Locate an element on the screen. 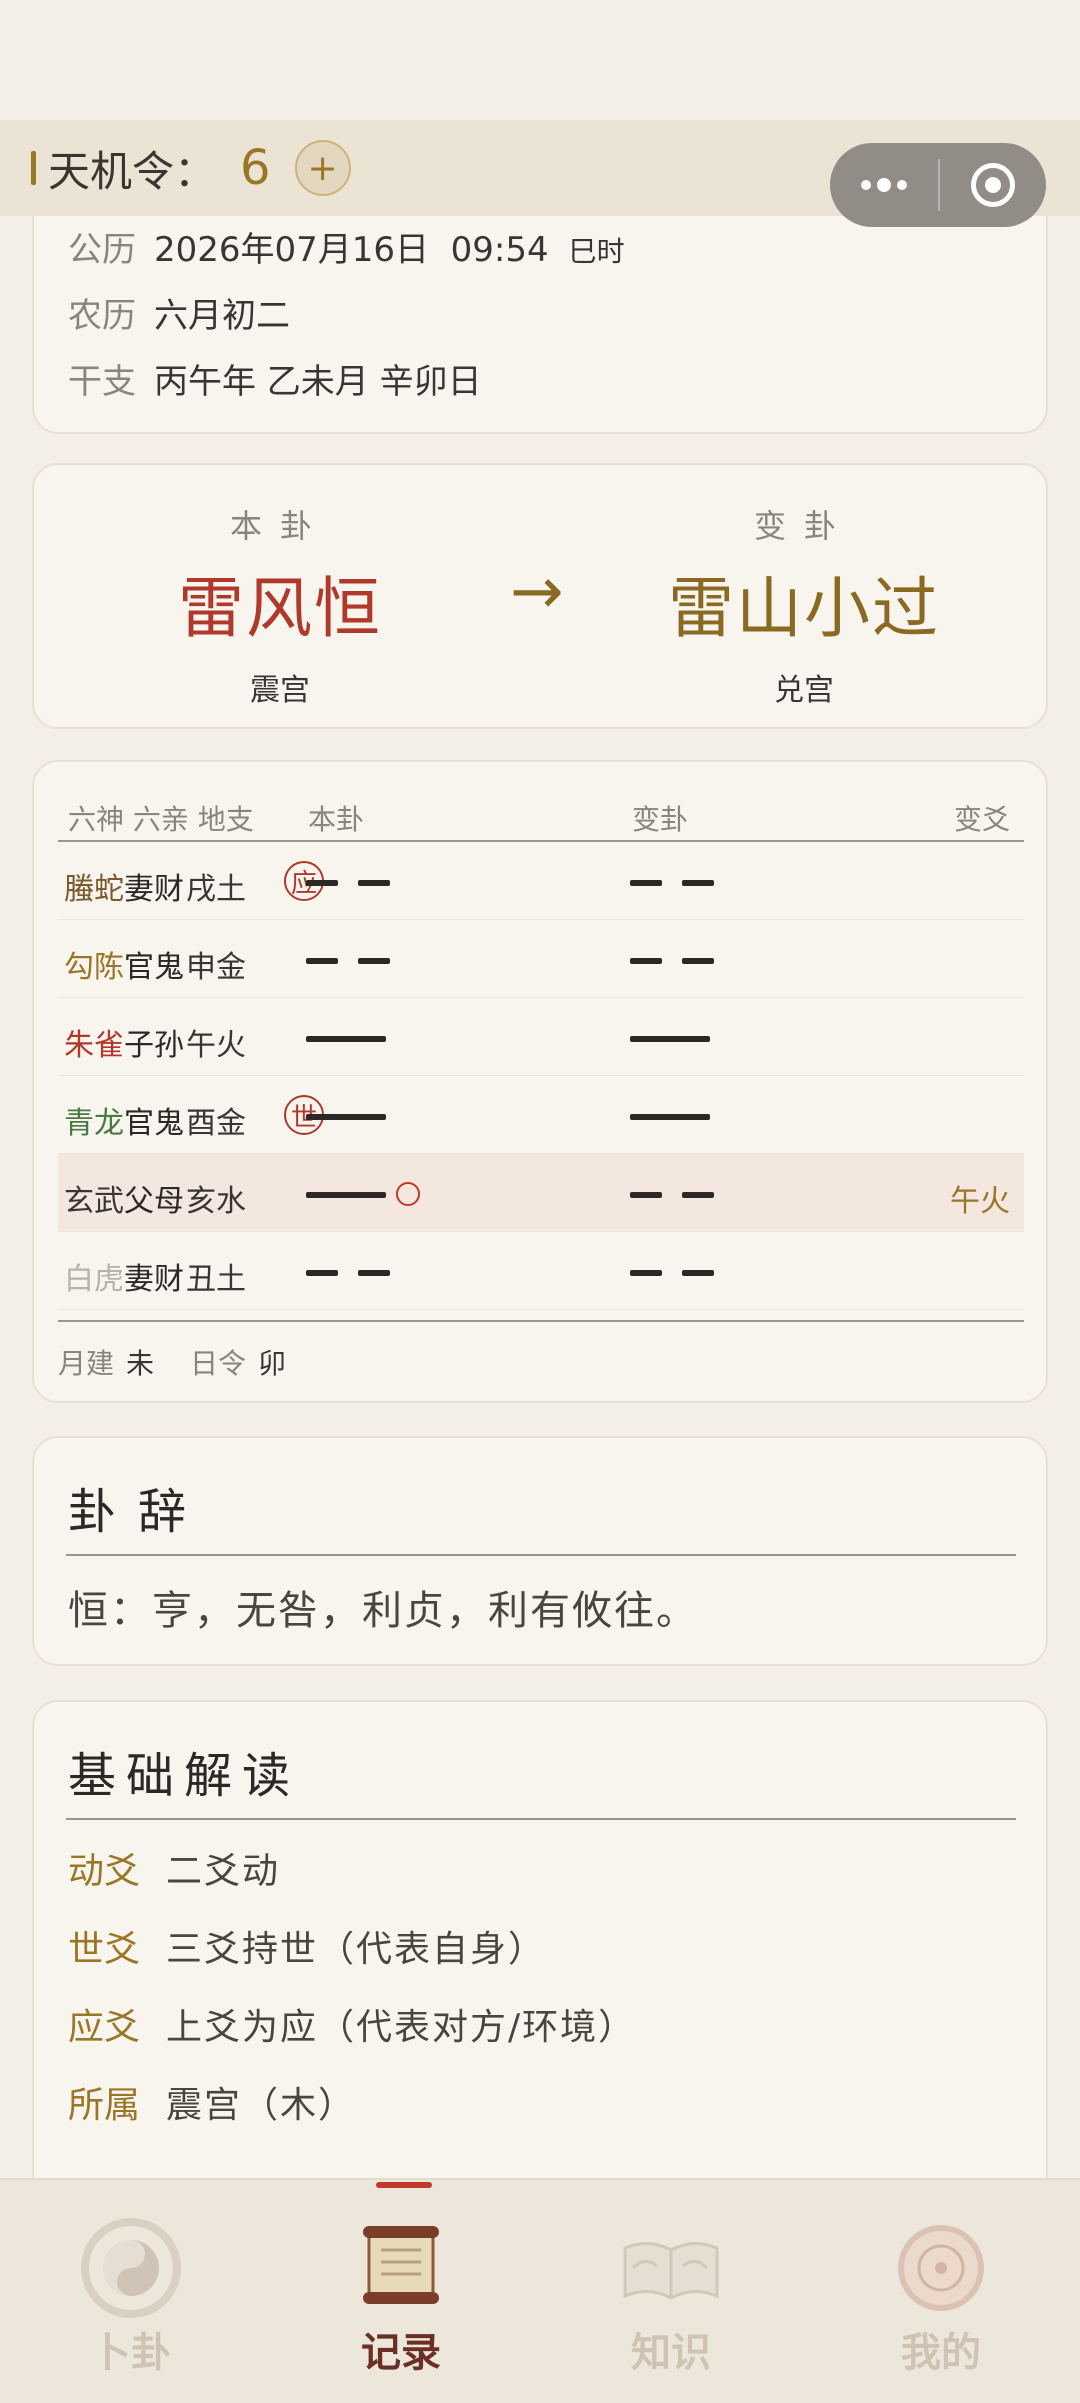 The width and height of the screenshot is (1080, 2403). gregorian-row: 公历 2026年07月16日 09:54 巳时 is located at coordinates (346, 246).